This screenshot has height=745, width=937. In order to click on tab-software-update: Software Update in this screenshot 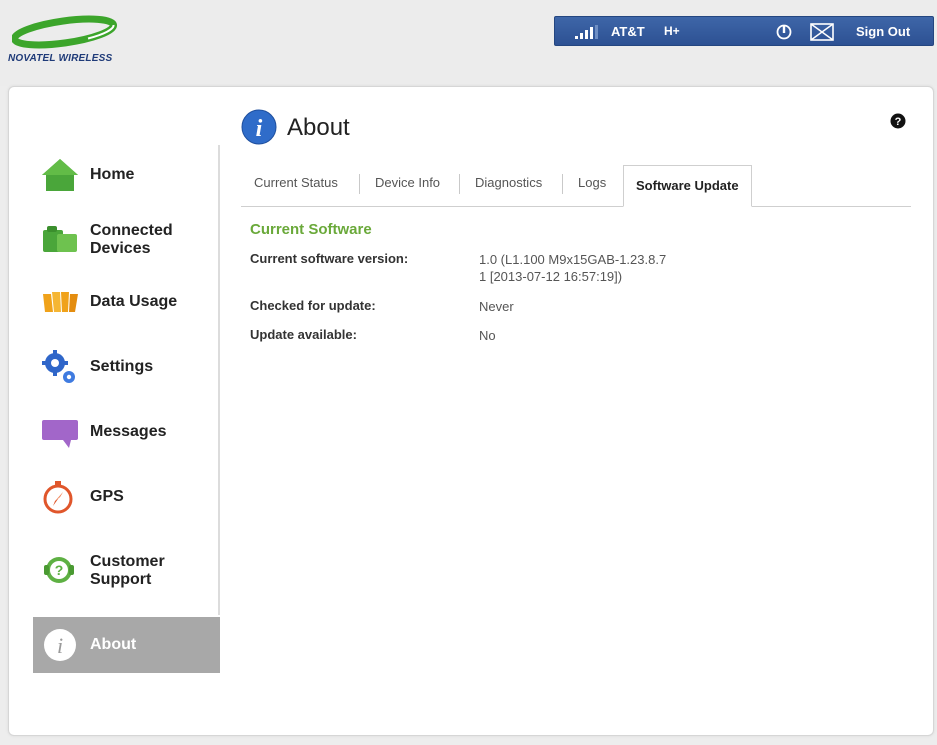, I will do `click(687, 186)`.